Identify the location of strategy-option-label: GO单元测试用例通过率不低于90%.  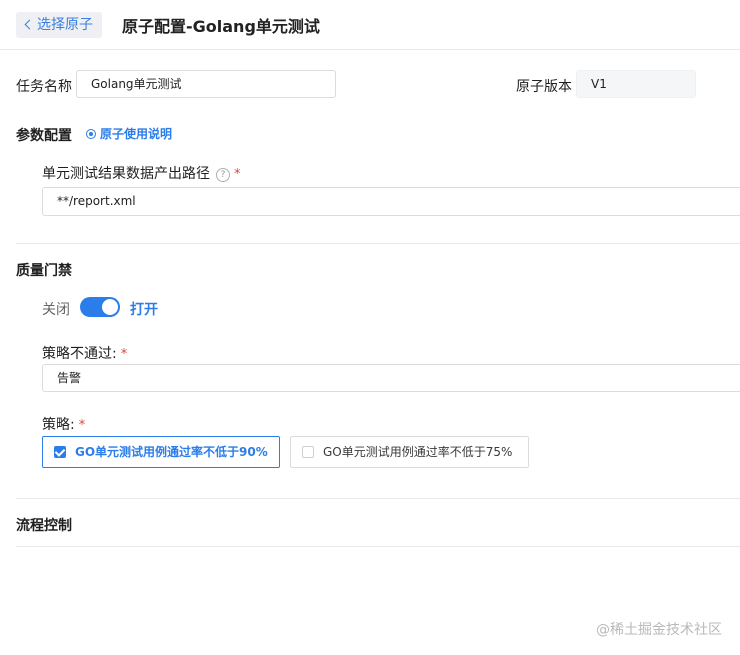
(171, 452).